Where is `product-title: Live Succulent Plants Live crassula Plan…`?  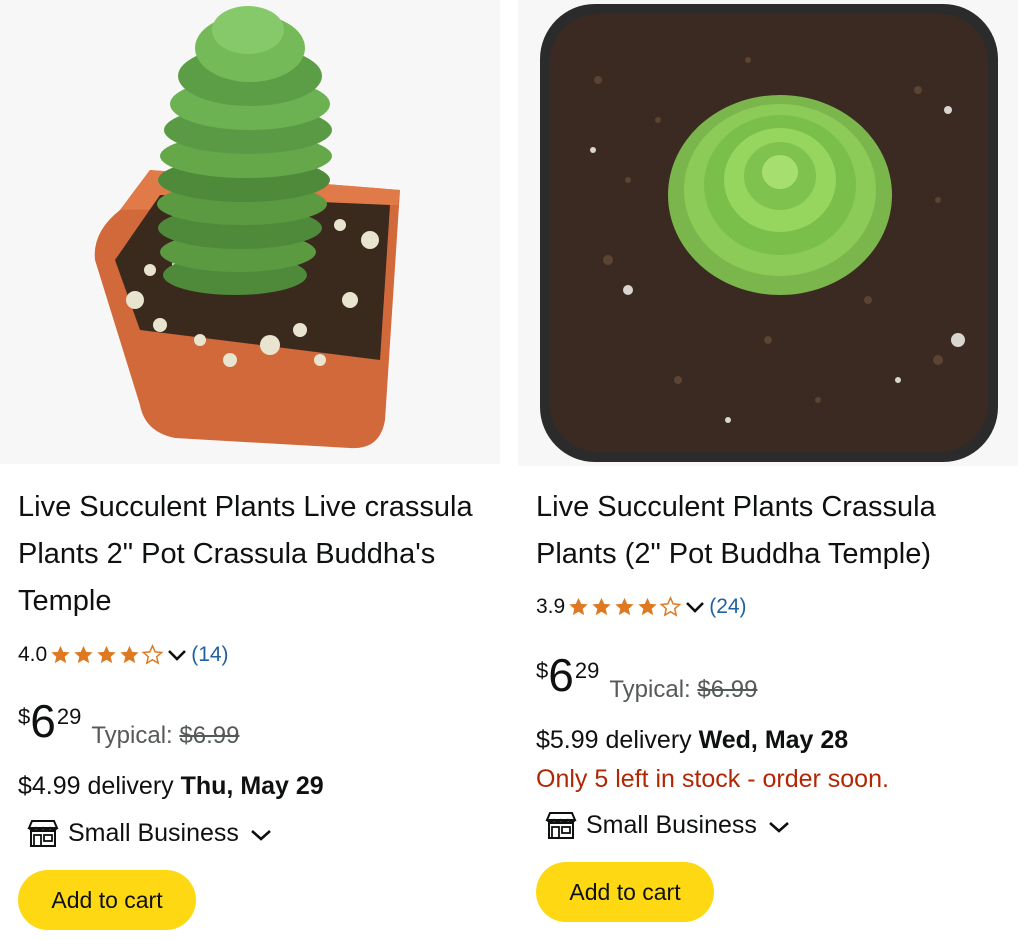 product-title: Live Succulent Plants Live crassula Plan… is located at coordinates (253, 554).